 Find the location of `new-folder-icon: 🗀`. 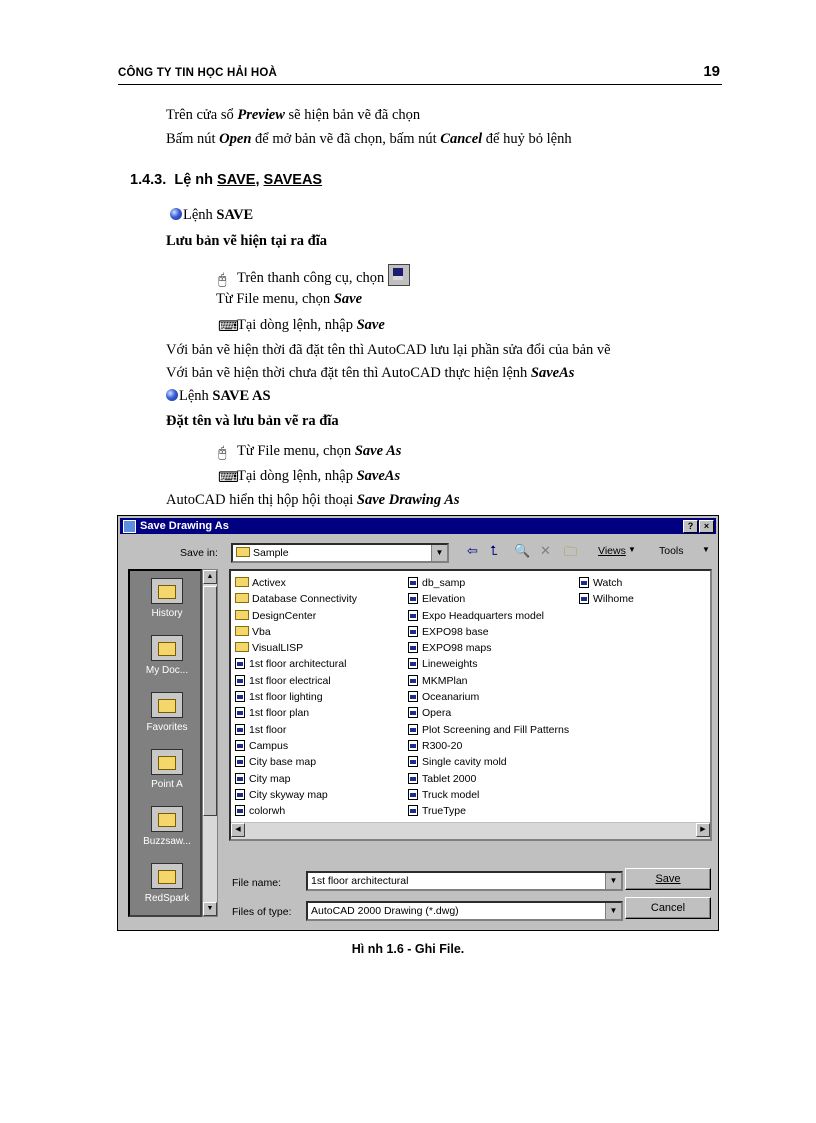

new-folder-icon: 🗀 is located at coordinates (570, 554).